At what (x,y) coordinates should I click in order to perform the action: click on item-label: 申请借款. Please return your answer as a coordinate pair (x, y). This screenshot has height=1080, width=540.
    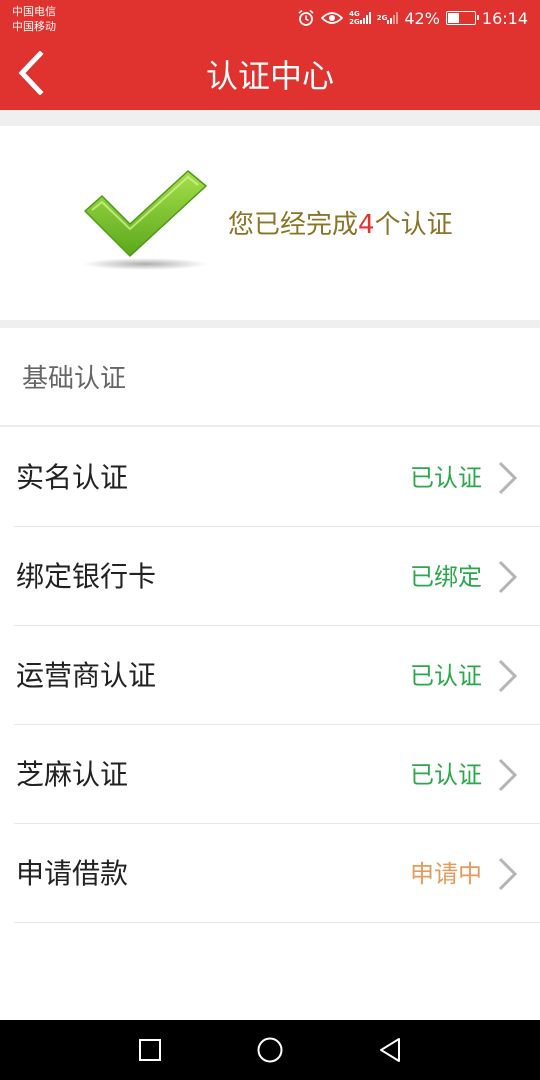
    Looking at the image, I should click on (72, 873).